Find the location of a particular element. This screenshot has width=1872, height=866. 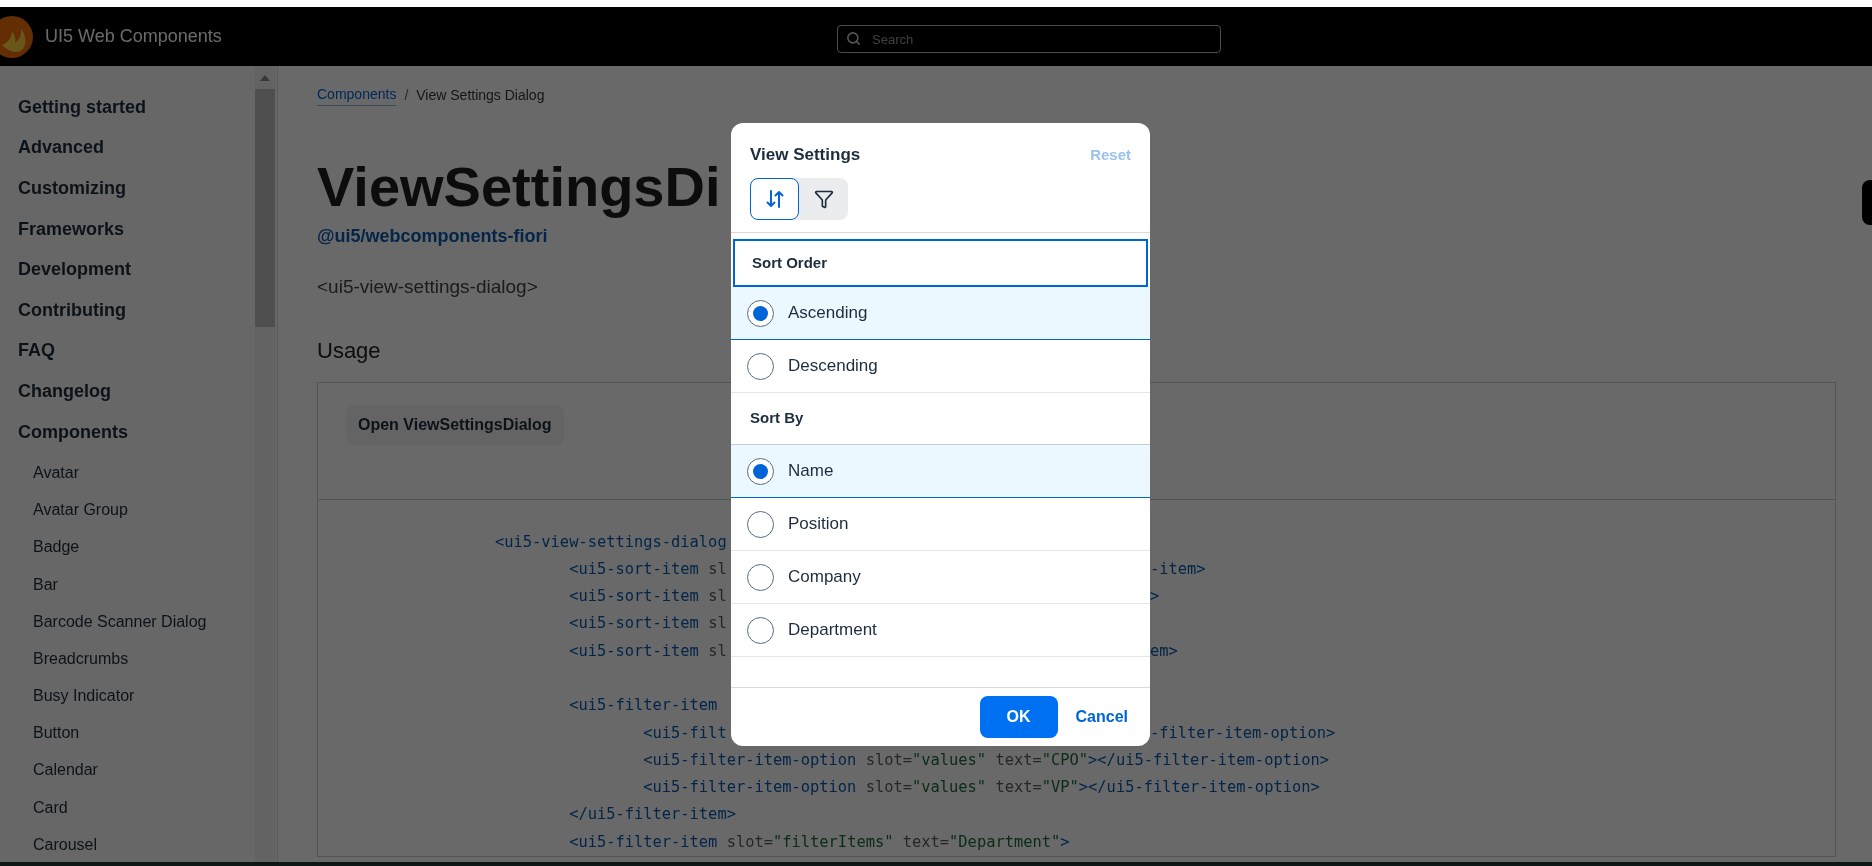

sort-option: Position is located at coordinates (940, 524).